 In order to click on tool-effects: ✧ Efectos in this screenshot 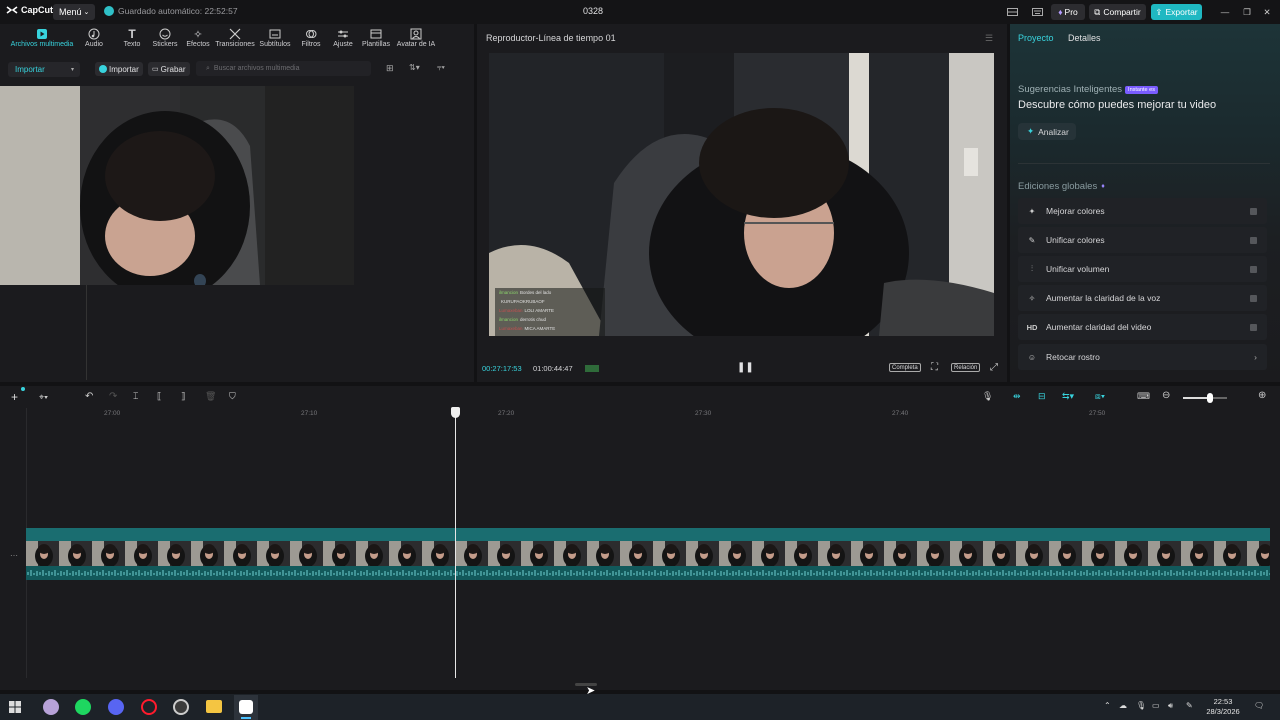, I will do `click(198, 40)`.